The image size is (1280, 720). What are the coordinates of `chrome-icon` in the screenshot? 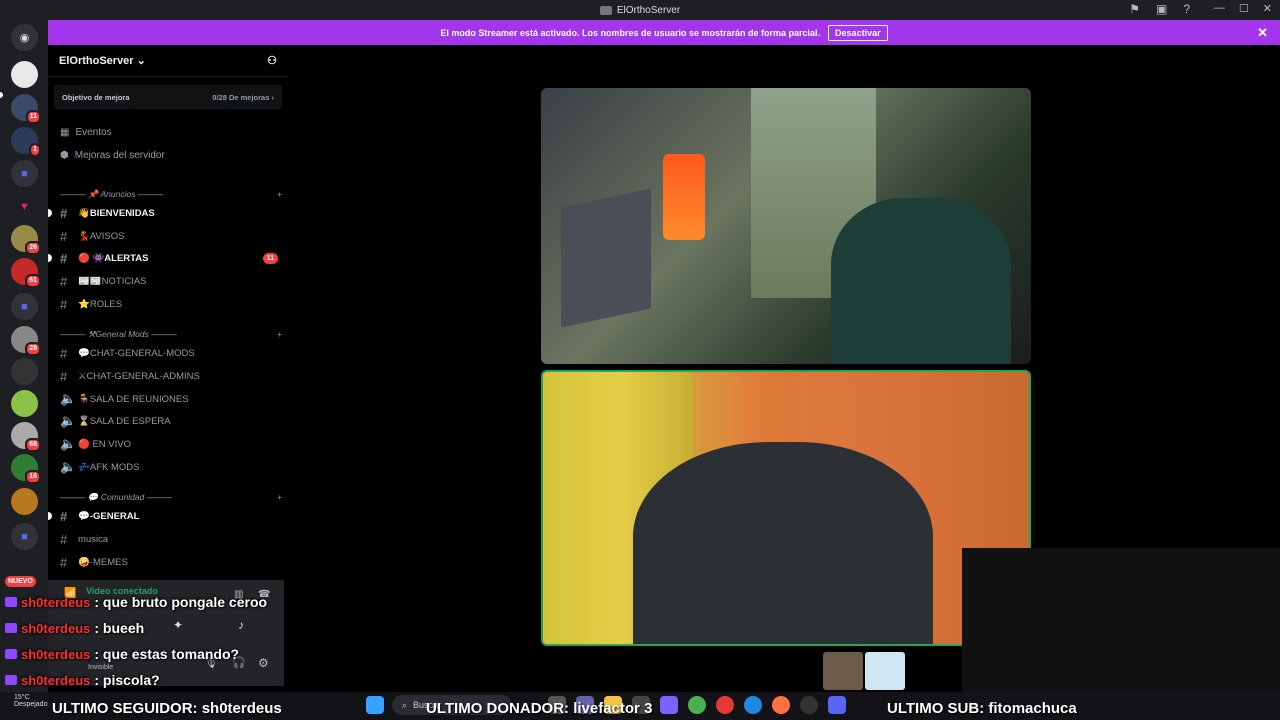 It's located at (697, 705).